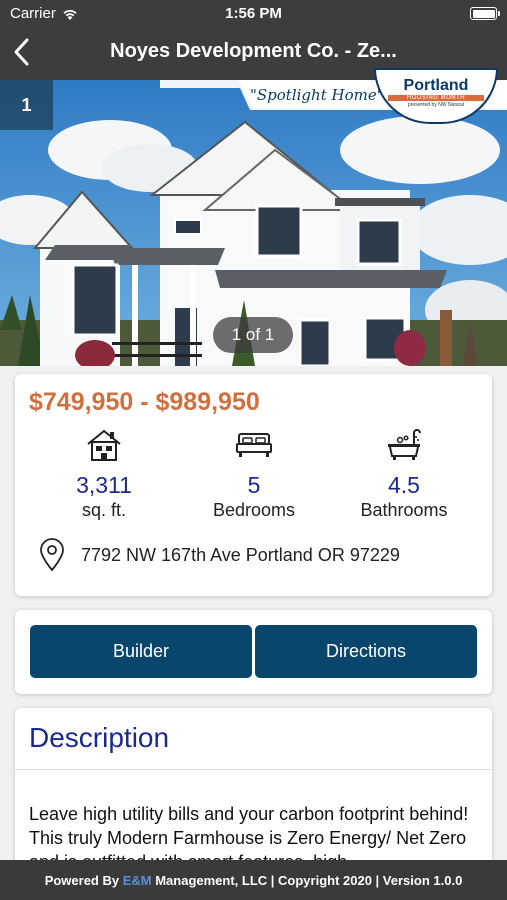 The width and height of the screenshot is (507, 900). I want to click on photo-index-badge: 1, so click(26, 105).